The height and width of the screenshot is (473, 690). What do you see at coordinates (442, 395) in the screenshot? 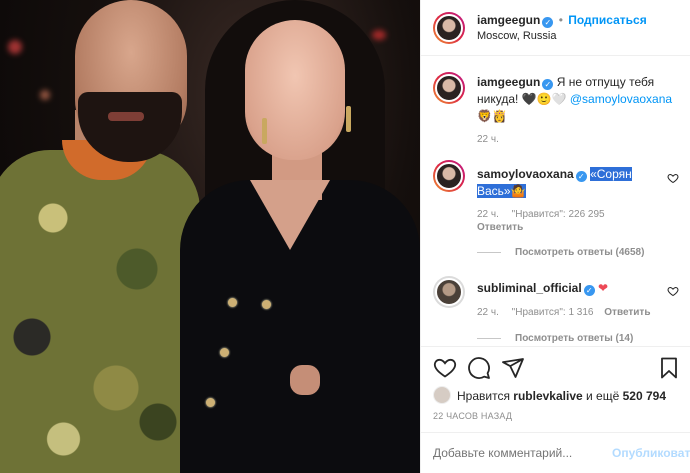
I see `liker-avatar` at bounding box center [442, 395].